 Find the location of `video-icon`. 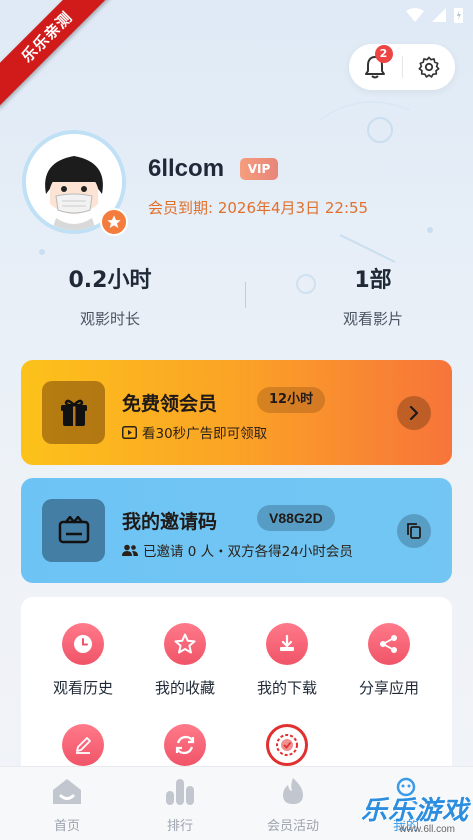

video-icon is located at coordinates (129, 432).